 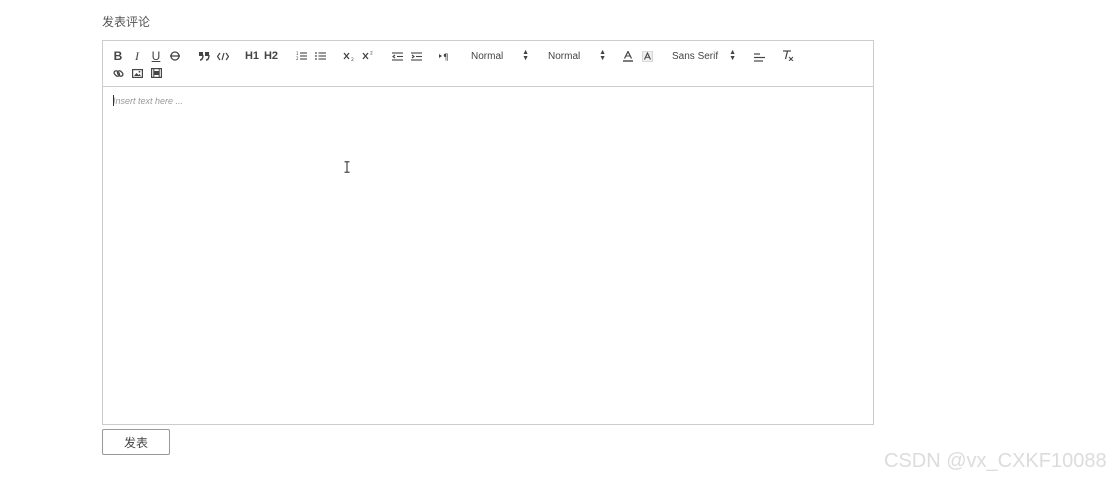 What do you see at coordinates (487, 56) in the screenshot?
I see `size-picker-label: Normal` at bounding box center [487, 56].